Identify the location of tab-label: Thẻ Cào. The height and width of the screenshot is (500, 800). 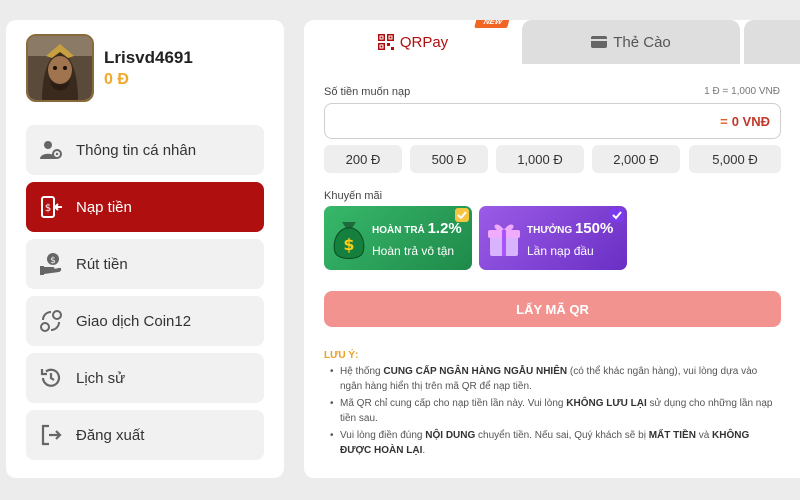
(642, 42).